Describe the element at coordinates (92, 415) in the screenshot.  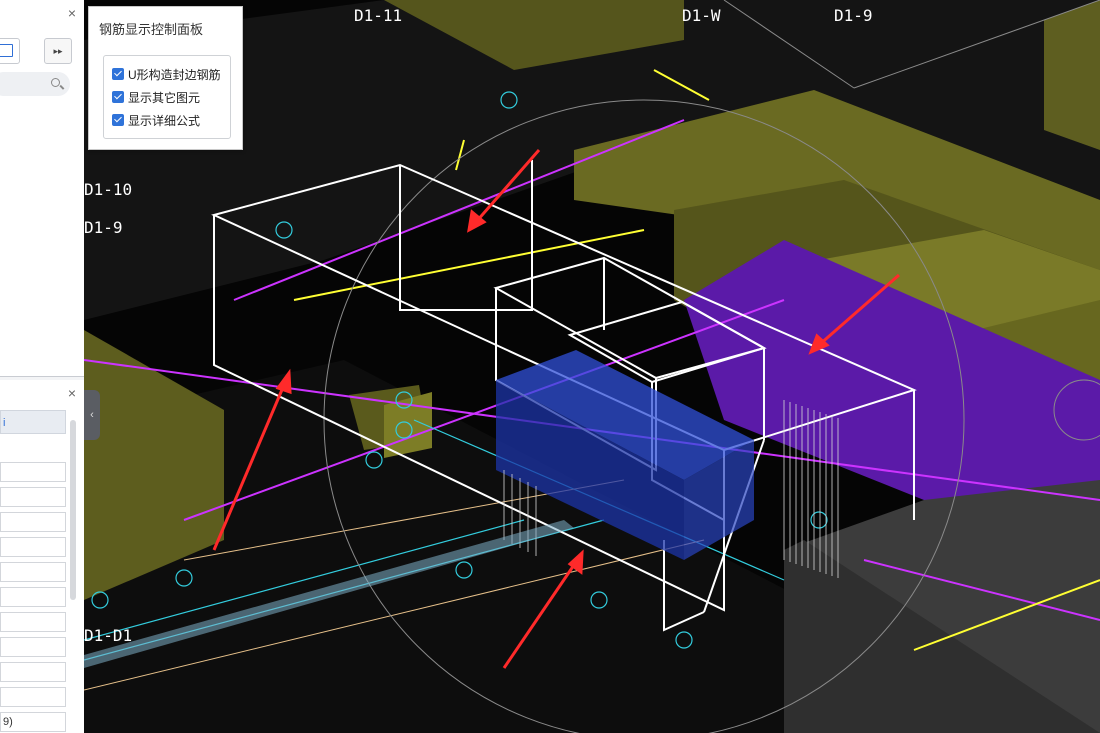
I see `panel-collapse-handle: ‹` at that location.